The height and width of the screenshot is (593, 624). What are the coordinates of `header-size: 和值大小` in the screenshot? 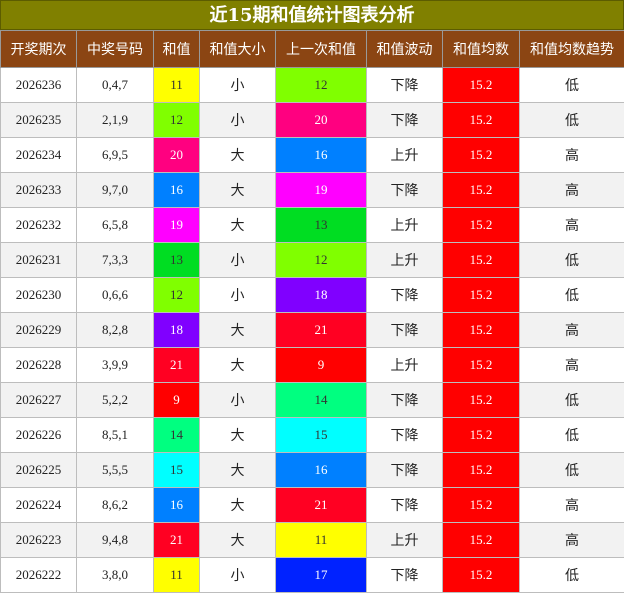 It's located at (238, 49).